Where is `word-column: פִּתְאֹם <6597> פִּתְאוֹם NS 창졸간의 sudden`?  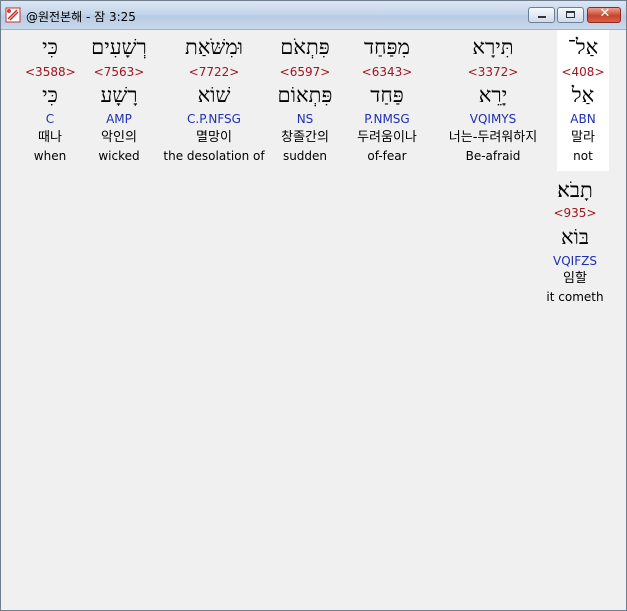
word-column: פִּתְאֹם <6597> פִּתְאוֹם NS 창졸간의 sudden is located at coordinates (305, 100).